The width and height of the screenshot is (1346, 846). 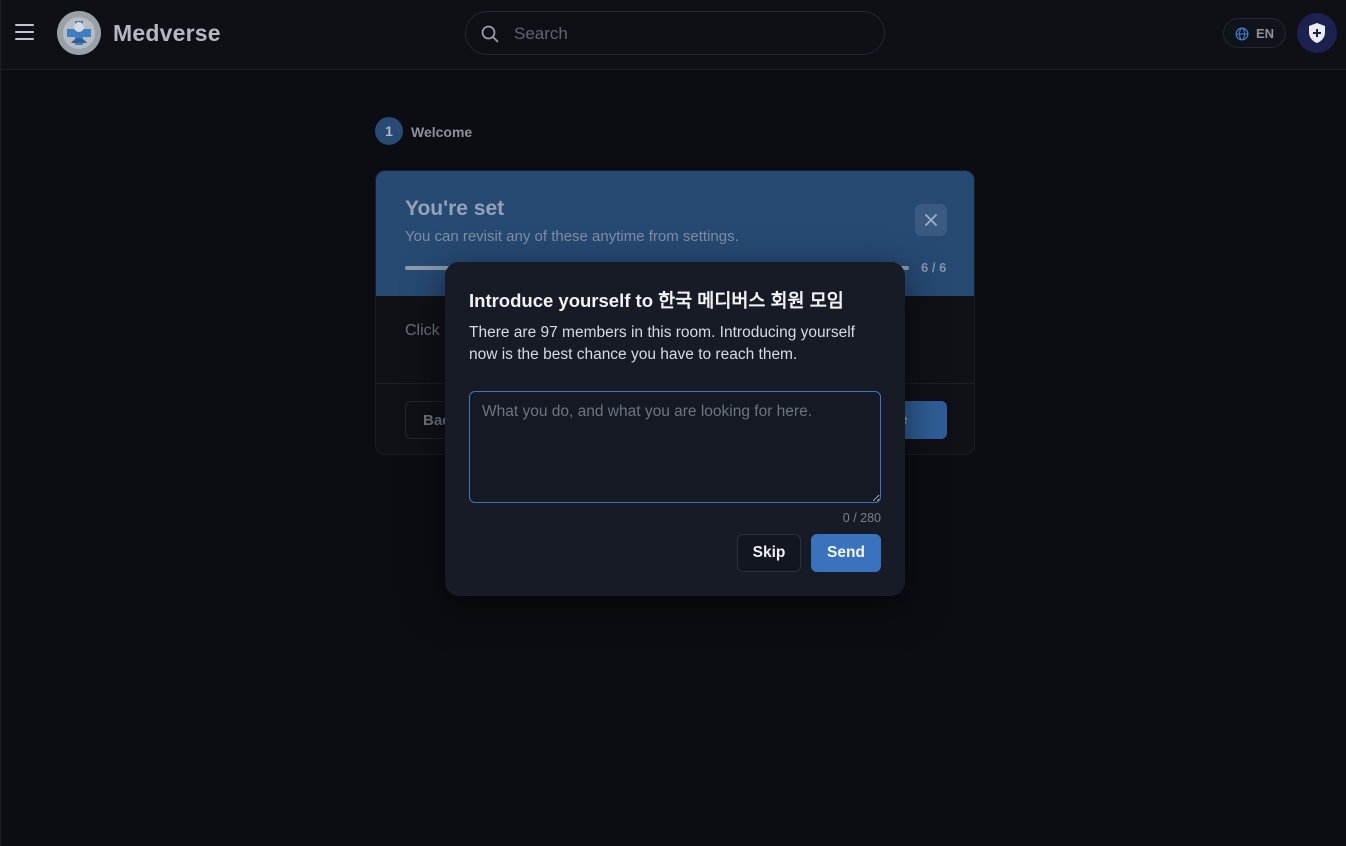 What do you see at coordinates (455, 208) in the screenshot?
I see `onboarding-title: You're set` at bounding box center [455, 208].